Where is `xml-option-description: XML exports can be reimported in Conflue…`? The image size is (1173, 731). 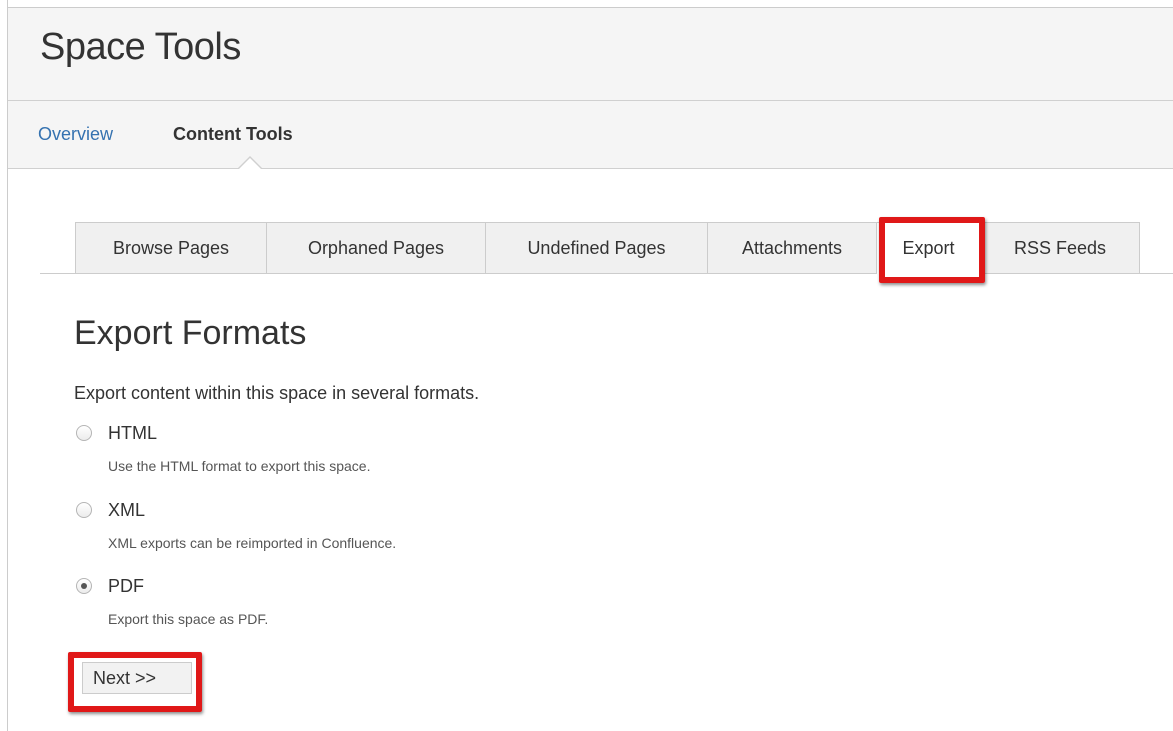 xml-option-description: XML exports can be reimported in Conflue… is located at coordinates (252, 543).